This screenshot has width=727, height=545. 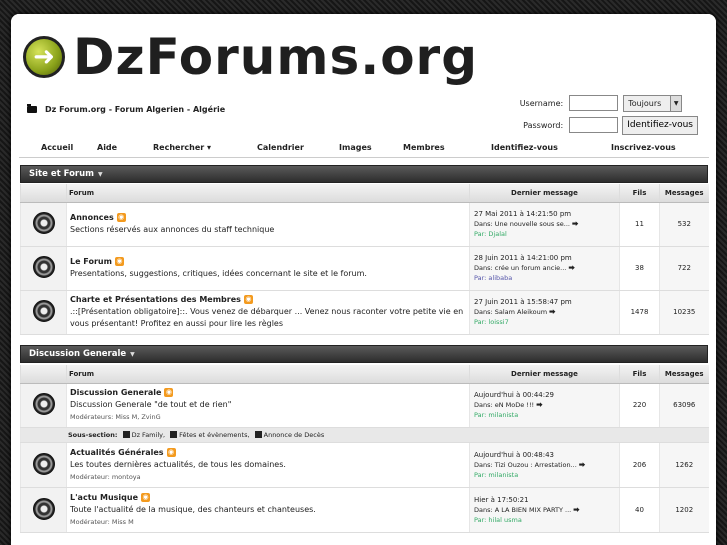 What do you see at coordinates (544, 520) in the screenshot?
I see `last-post-user: Par: hilal usma` at bounding box center [544, 520].